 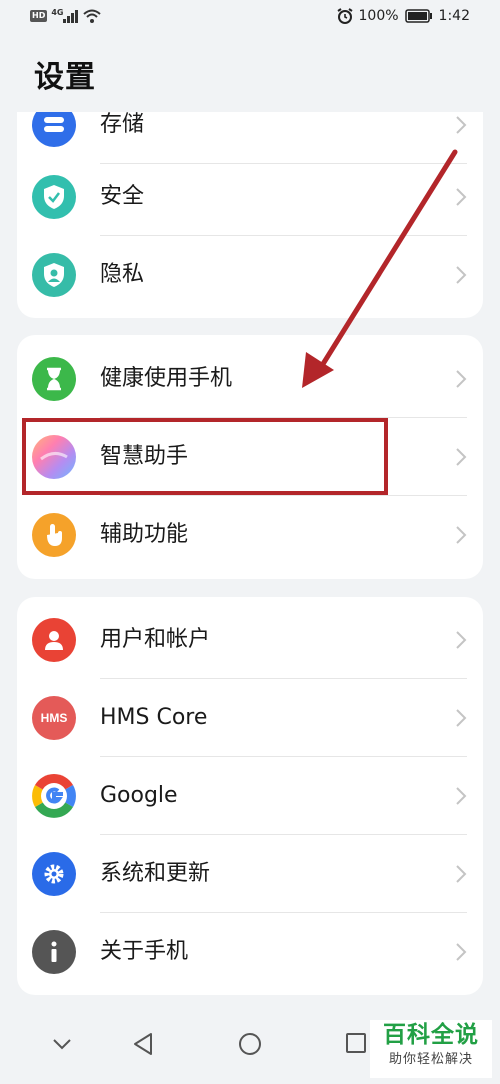 I want to click on watermark-subtitle: 助你轻松解决, so click(x=430, y=1059).